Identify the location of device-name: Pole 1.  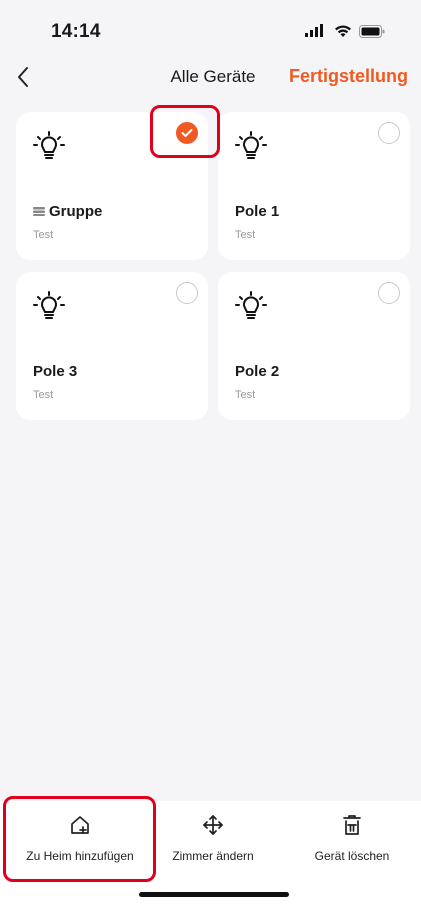
(257, 211).